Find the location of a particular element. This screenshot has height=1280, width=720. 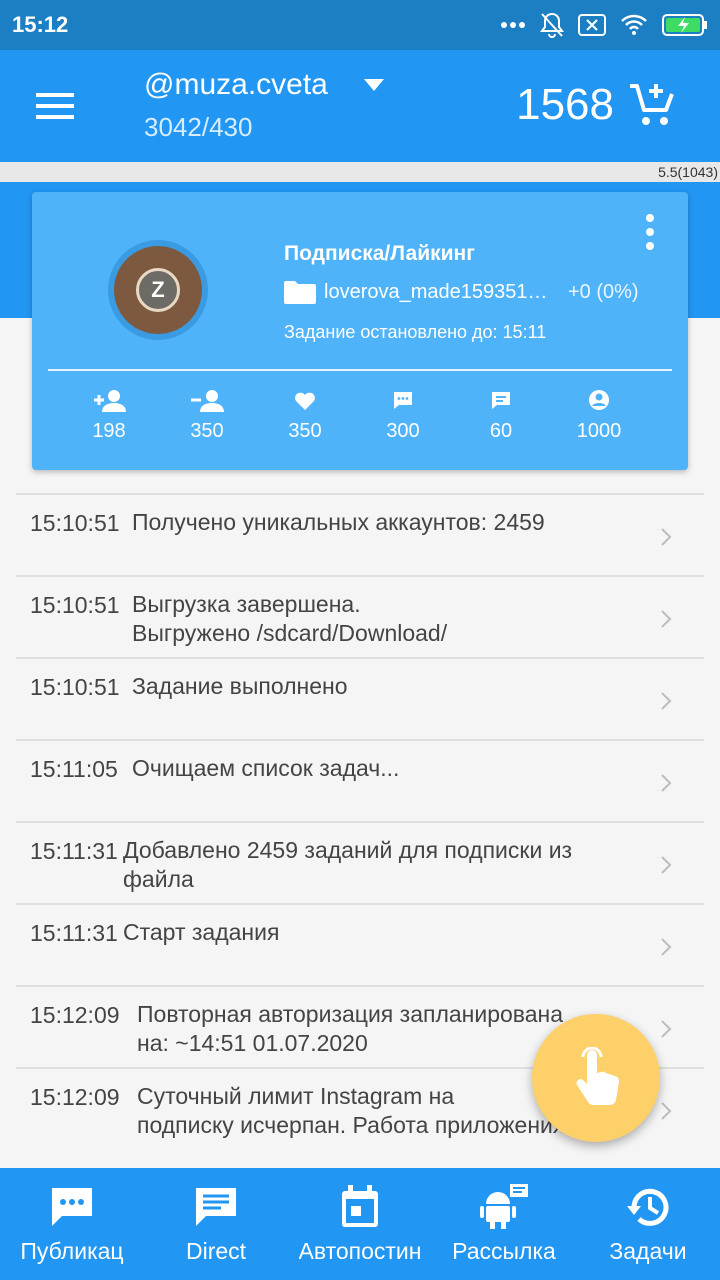

balance-button: 1568 is located at coordinates (596, 105).